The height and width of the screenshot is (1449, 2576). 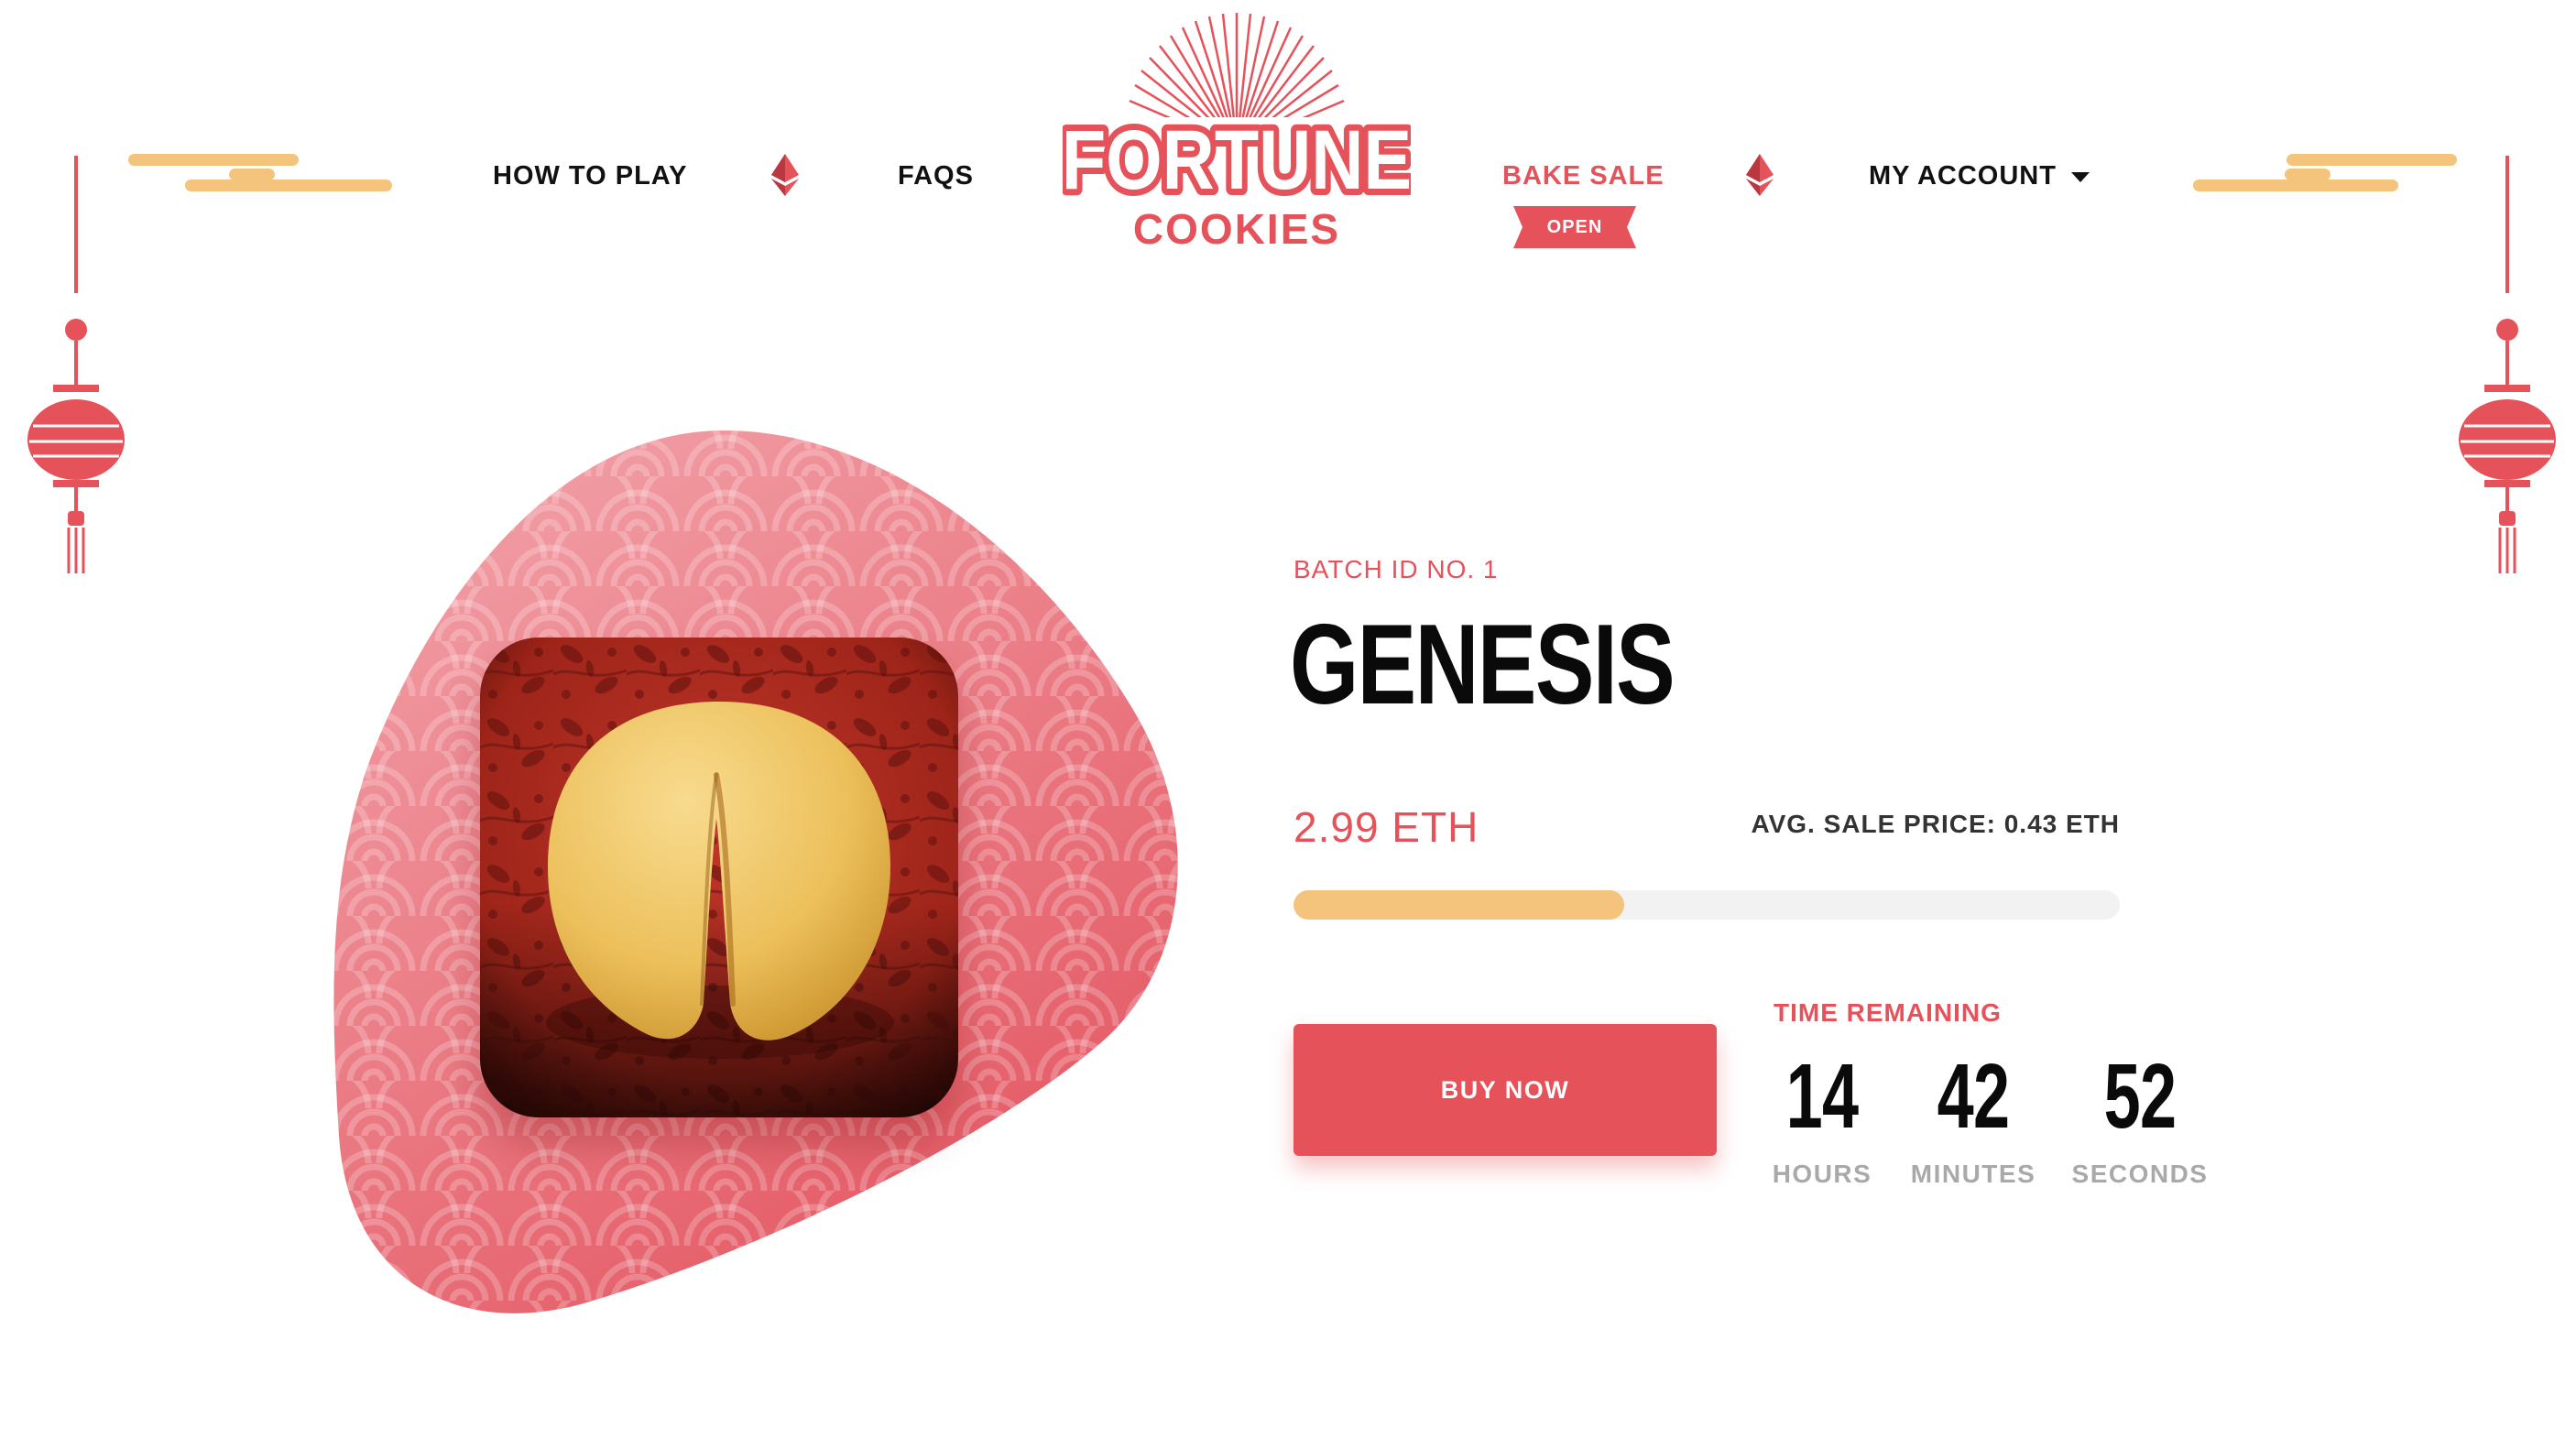 What do you see at coordinates (1505, 1090) in the screenshot?
I see `buy-now-button: BUY NOW` at bounding box center [1505, 1090].